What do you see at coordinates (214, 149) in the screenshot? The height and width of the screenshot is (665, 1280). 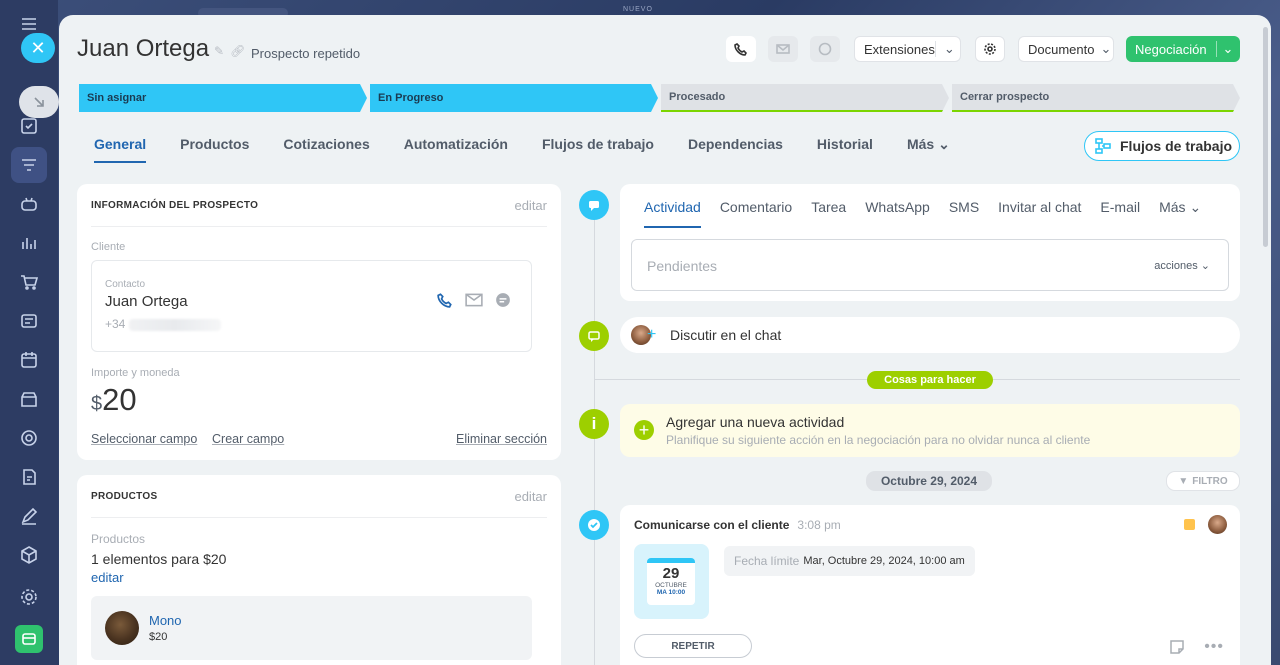 I see `tab-productos: Productos` at bounding box center [214, 149].